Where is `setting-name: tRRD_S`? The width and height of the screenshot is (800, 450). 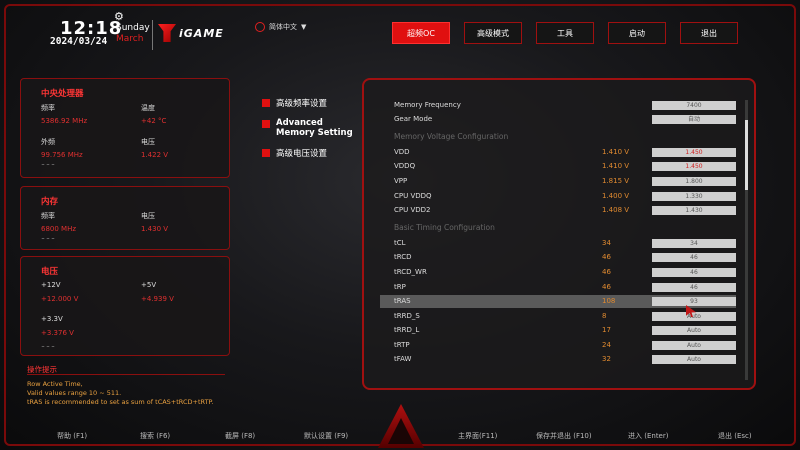 setting-name: tRRD_S is located at coordinates (407, 316).